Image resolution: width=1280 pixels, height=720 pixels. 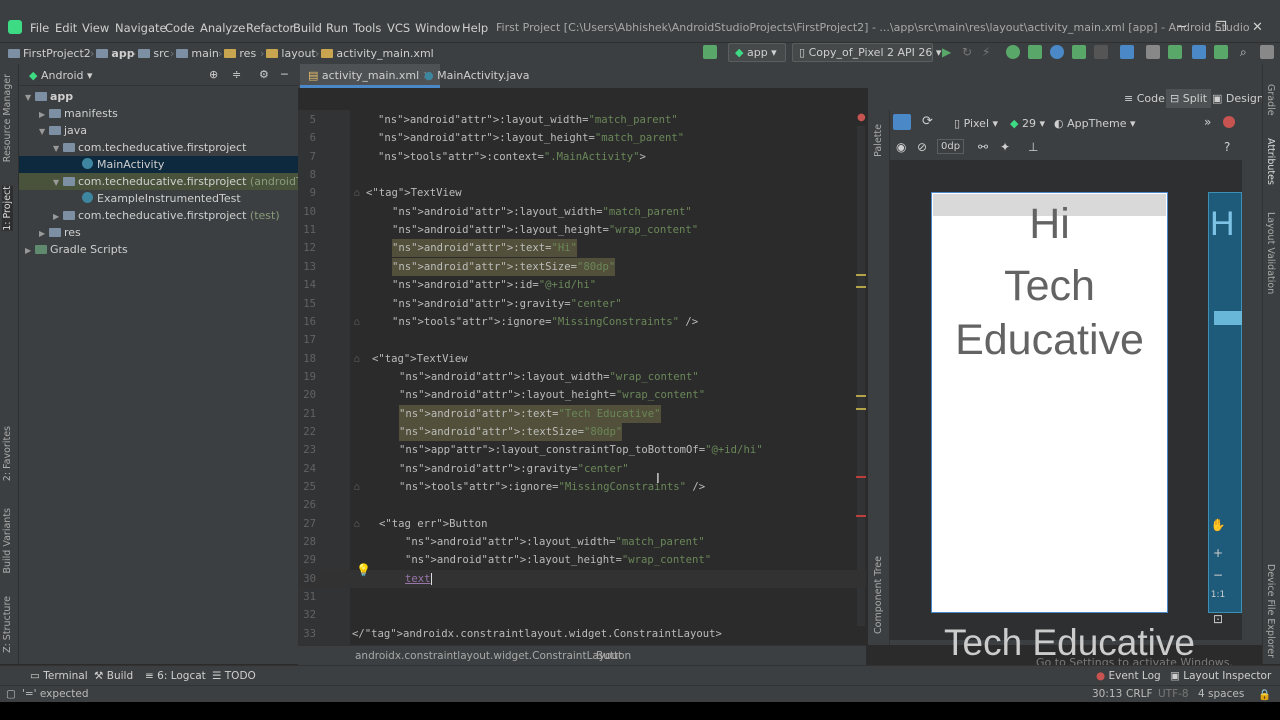 I want to click on code-line: 22 "ns">android"attr">:textSize="80dp", so click(x=582, y=431).